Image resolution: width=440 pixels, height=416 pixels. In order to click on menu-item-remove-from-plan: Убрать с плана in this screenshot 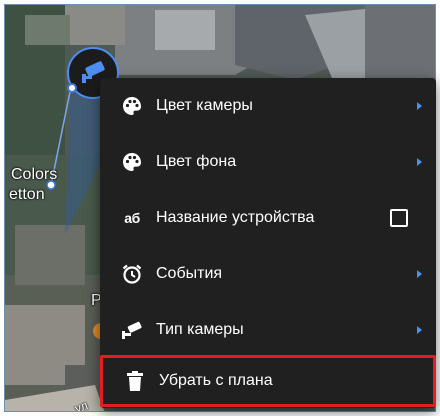, I will do `click(268, 381)`.